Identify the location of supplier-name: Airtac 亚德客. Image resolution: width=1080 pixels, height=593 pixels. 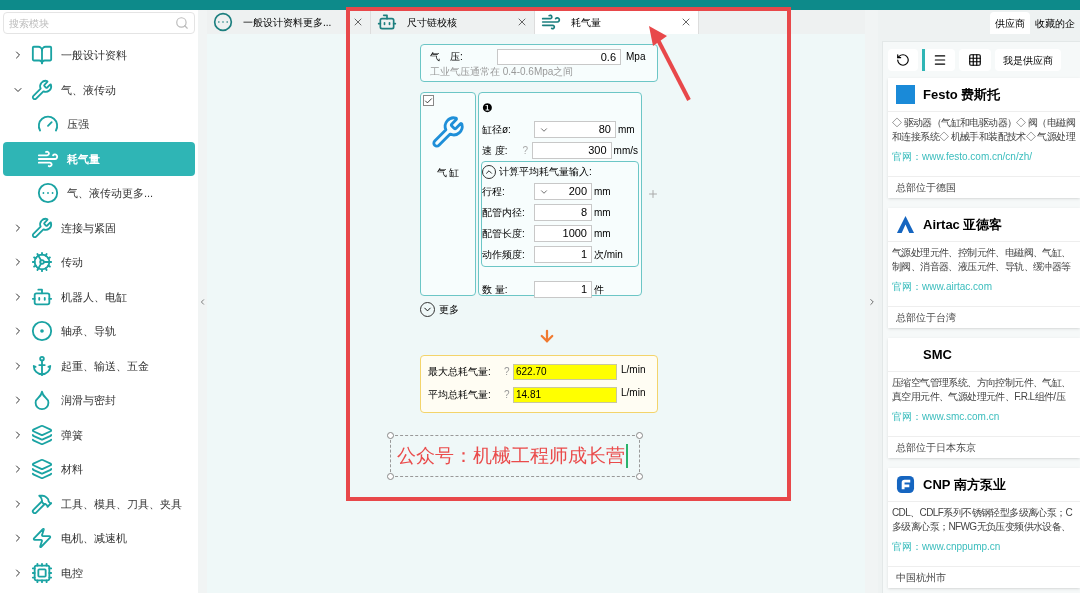
(963, 224).